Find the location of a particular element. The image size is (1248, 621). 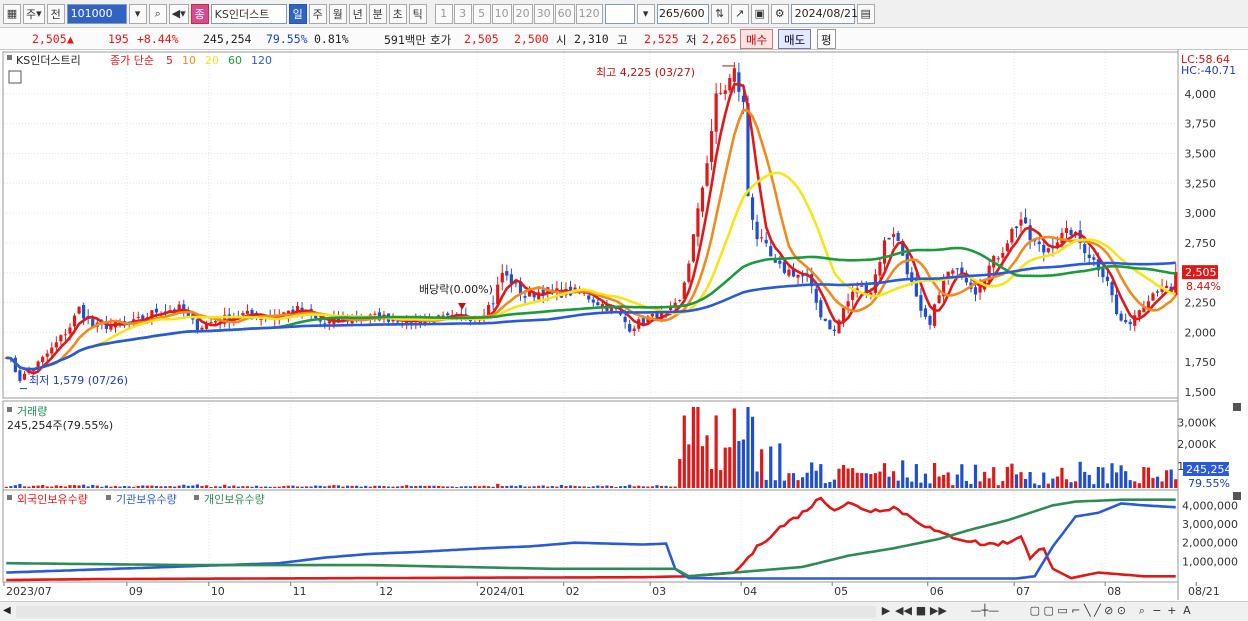

sell-button: 매도 is located at coordinates (795, 39).